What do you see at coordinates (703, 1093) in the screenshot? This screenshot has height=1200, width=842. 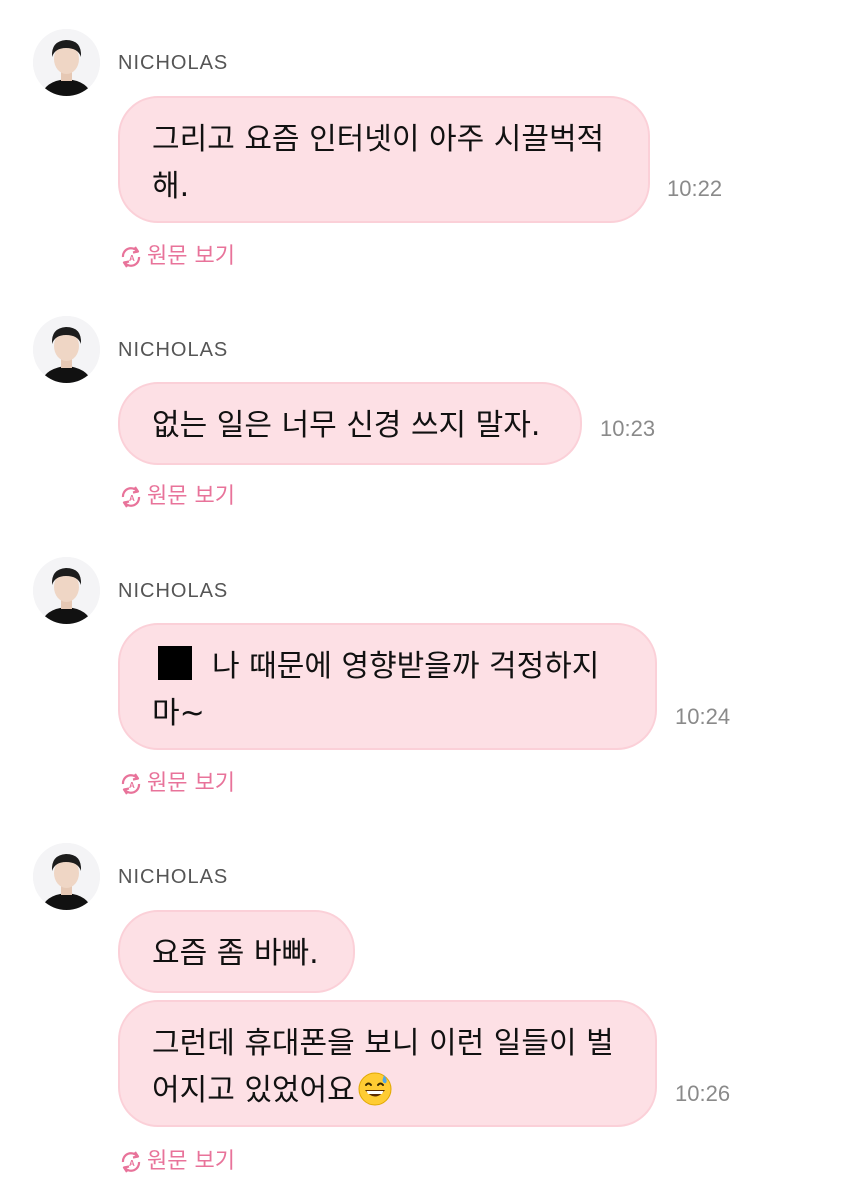 I see `message-time: 10:26` at bounding box center [703, 1093].